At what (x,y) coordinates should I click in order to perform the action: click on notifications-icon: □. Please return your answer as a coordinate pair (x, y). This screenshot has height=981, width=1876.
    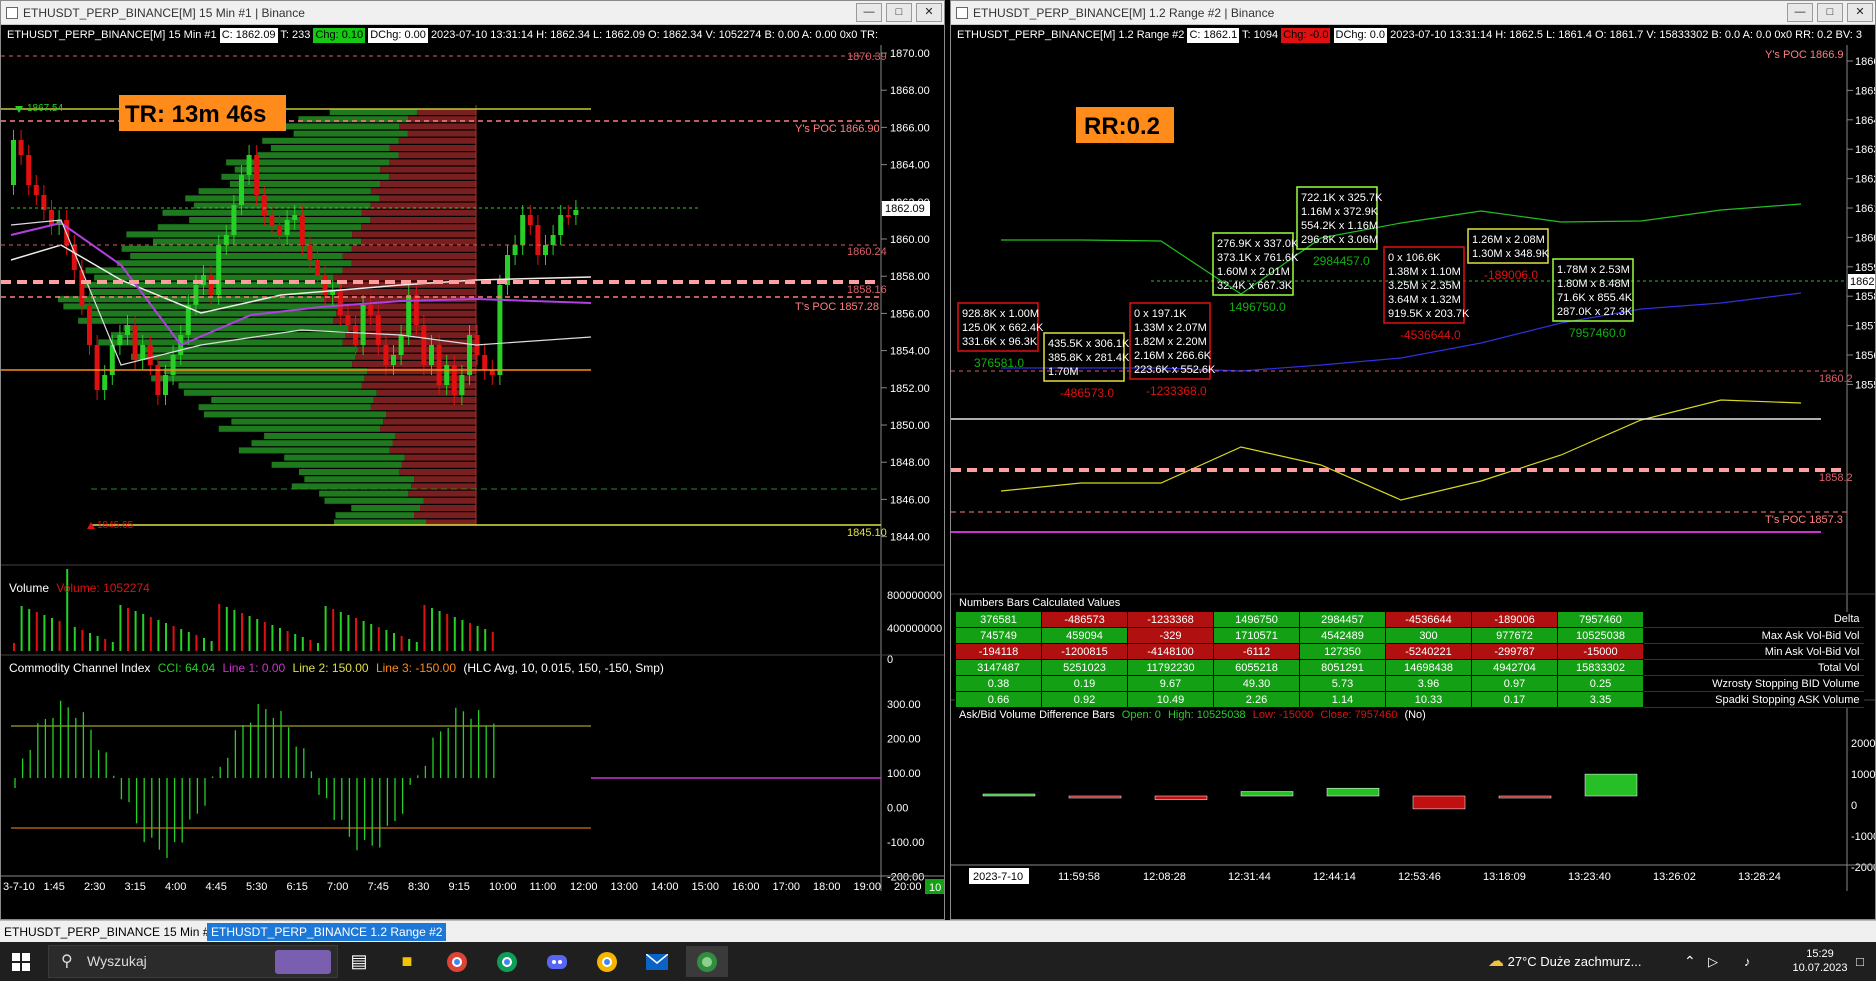
    Looking at the image, I should click on (1860, 961).